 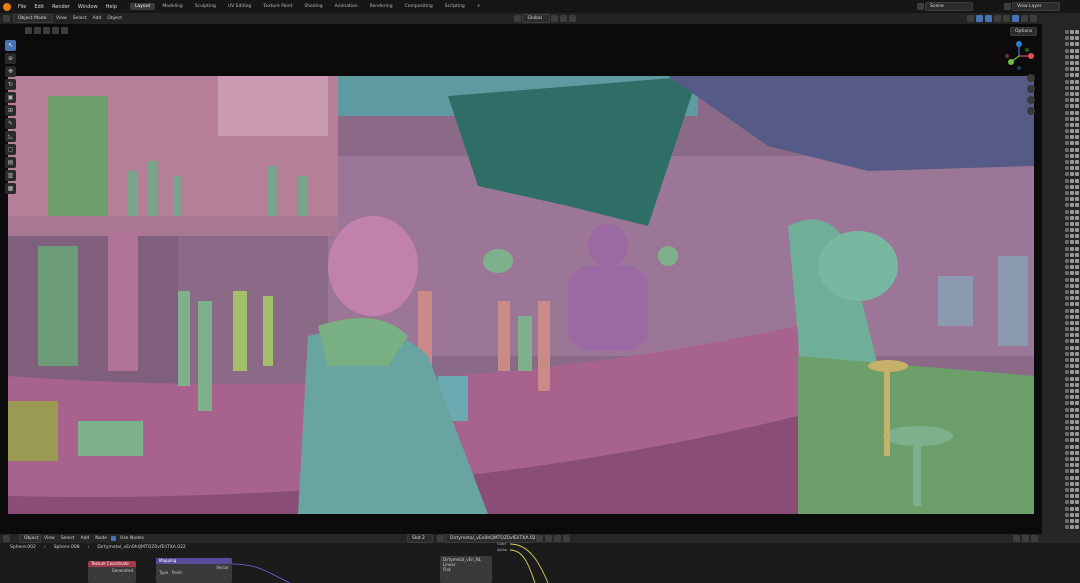 I want to click on annotate-tool-icon: ✎, so click(x=10, y=123).